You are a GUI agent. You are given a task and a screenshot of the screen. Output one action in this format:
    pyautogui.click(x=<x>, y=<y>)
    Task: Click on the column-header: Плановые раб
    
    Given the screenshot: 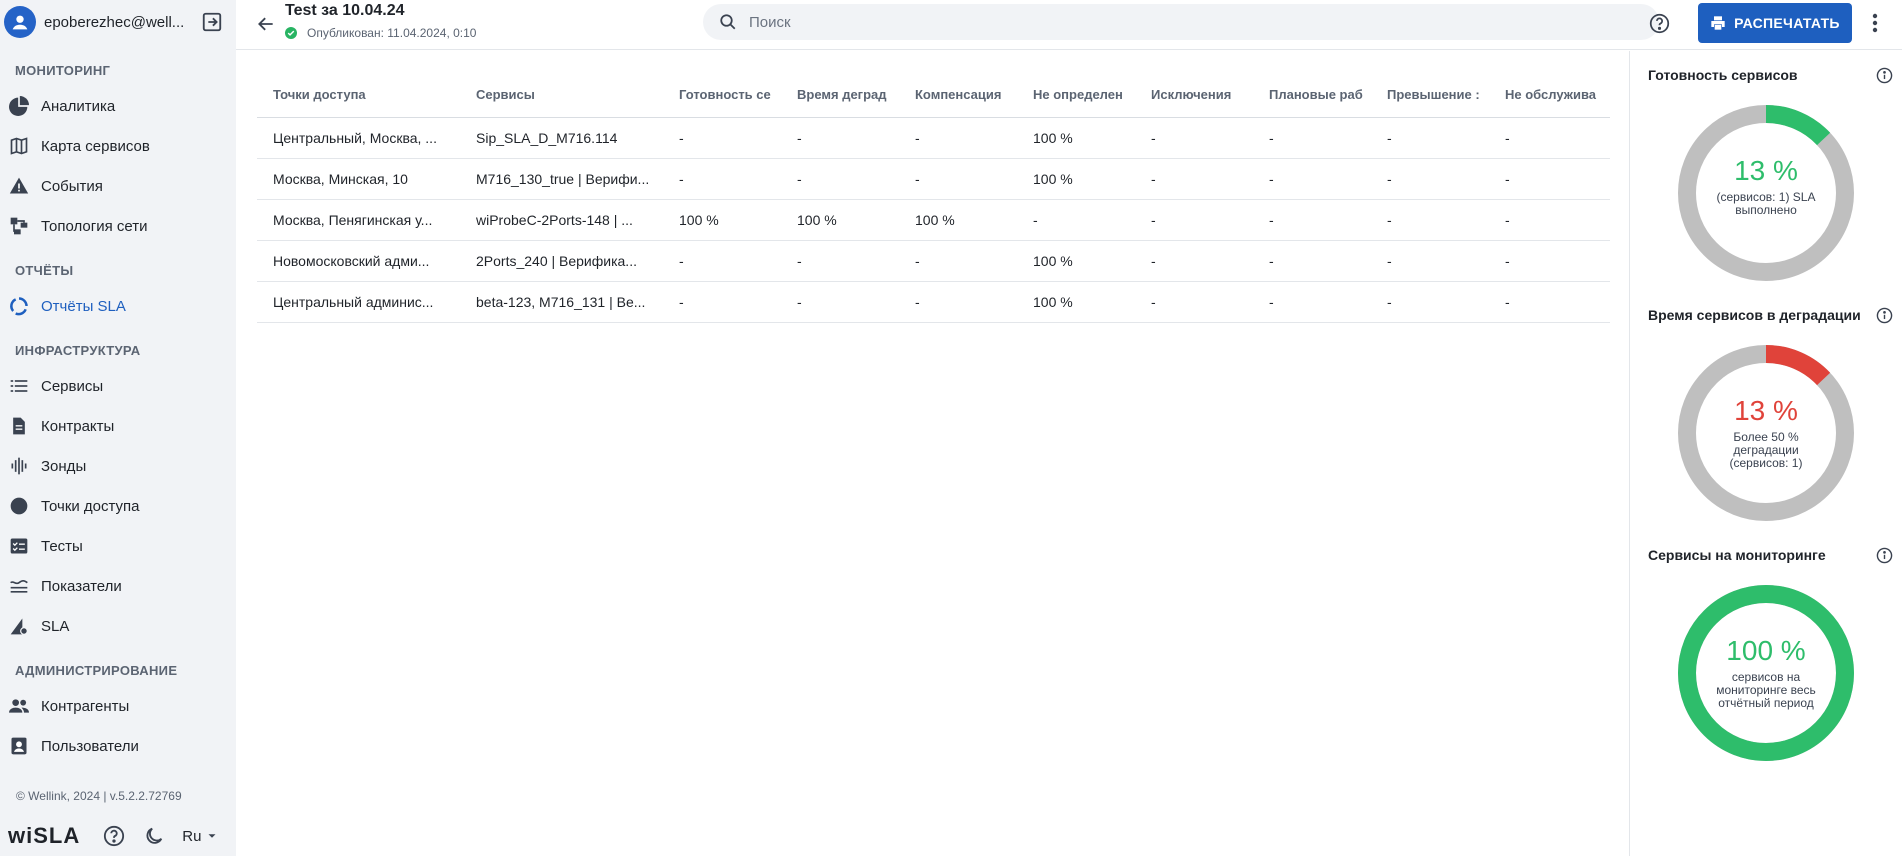 What is the action you would take?
    pyautogui.click(x=1312, y=94)
    